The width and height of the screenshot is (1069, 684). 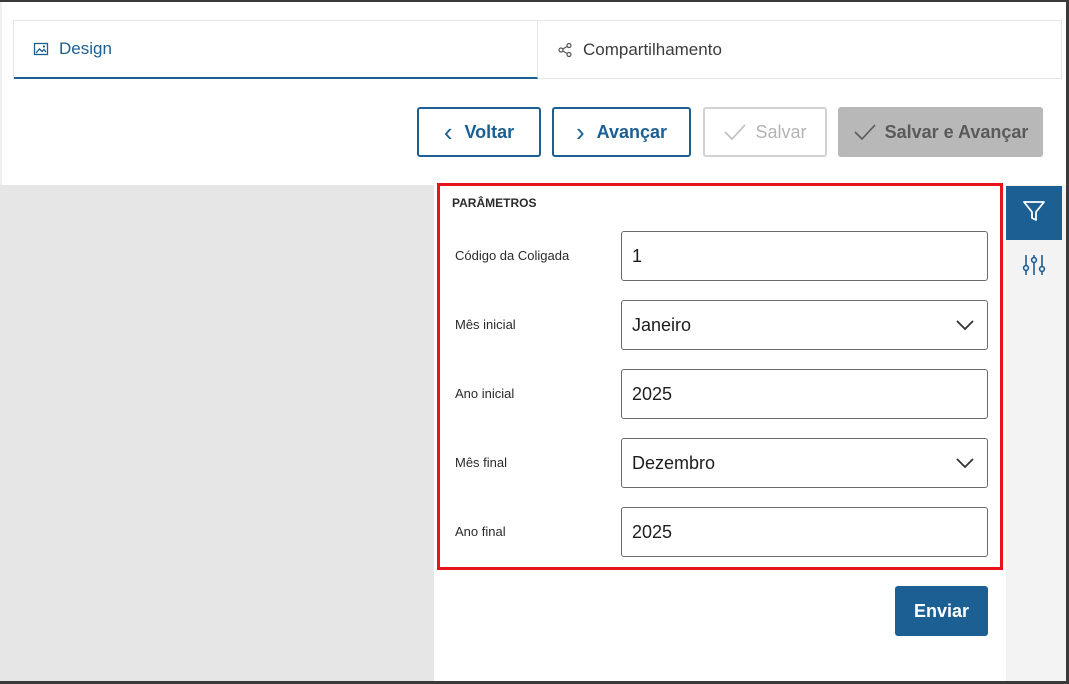 What do you see at coordinates (41, 49) in the screenshot?
I see `image-icon` at bounding box center [41, 49].